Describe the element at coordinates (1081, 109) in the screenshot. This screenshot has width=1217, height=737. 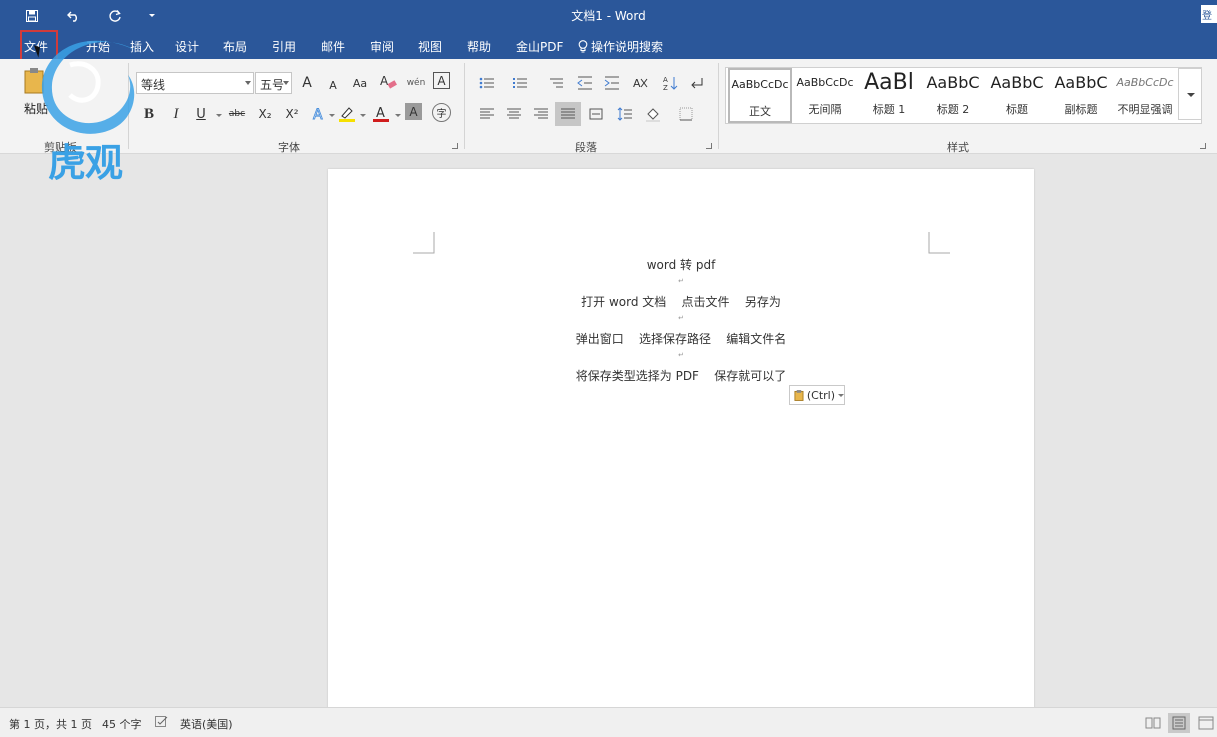
I see `style-name: 副标题` at that location.